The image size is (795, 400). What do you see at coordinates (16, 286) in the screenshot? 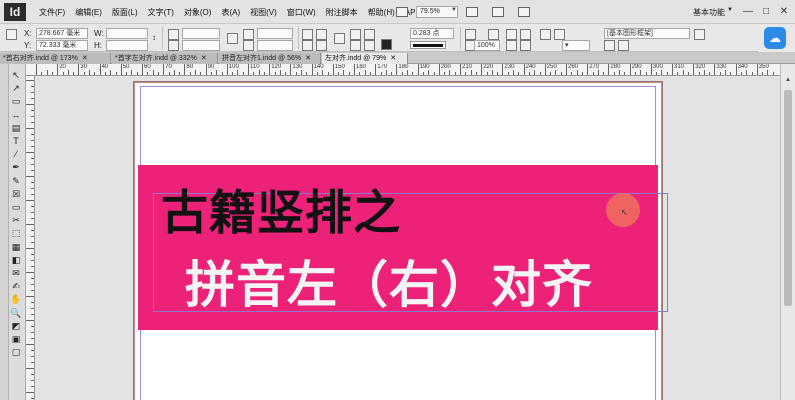
I see `eyedropper-icon: ✍` at bounding box center [16, 286].